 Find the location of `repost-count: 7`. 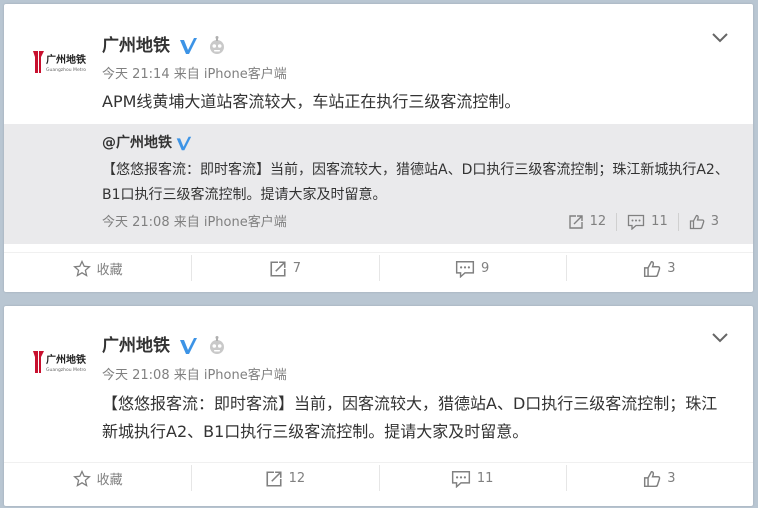

repost-count: 7 is located at coordinates (297, 268).